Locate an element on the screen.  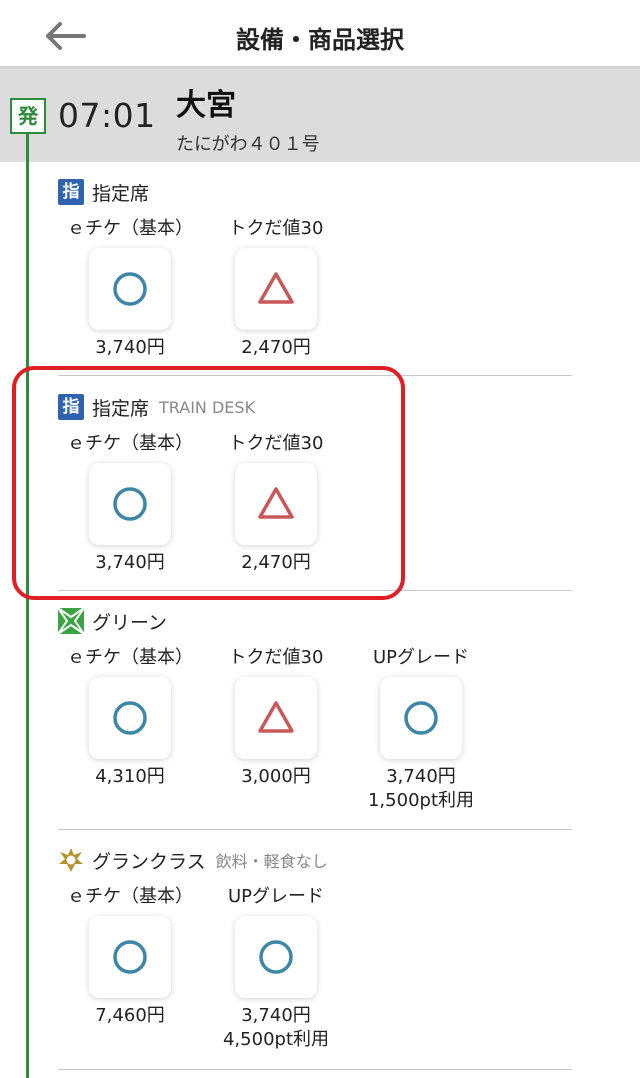
departure-badge: 発 is located at coordinates (28, 116).